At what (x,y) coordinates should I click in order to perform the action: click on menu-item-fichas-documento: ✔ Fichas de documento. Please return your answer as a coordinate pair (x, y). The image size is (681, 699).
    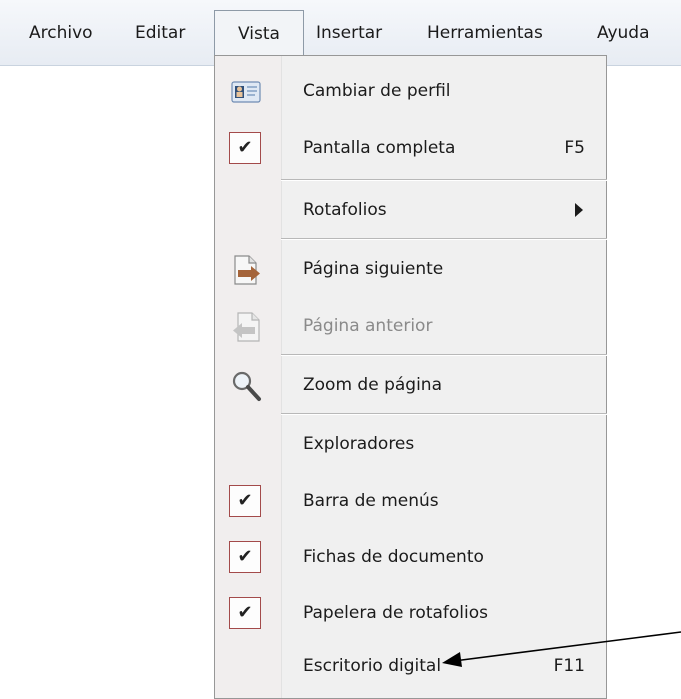
    Looking at the image, I should click on (411, 557).